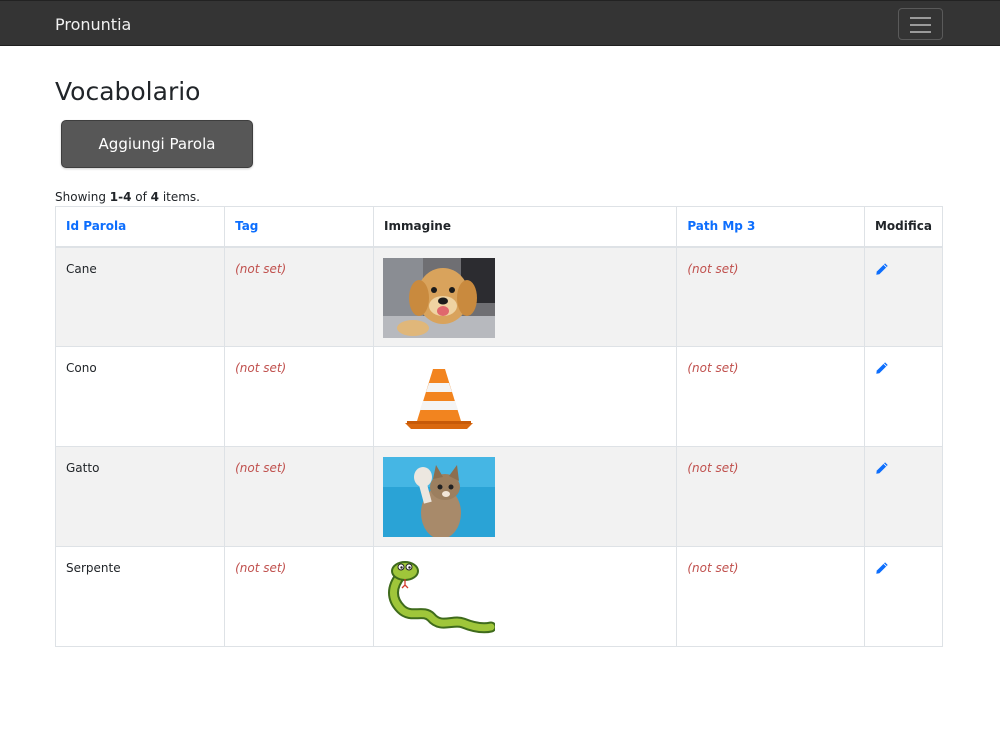 The image size is (1000, 750). What do you see at coordinates (140, 596) in the screenshot?
I see `word-cell: Serpente` at bounding box center [140, 596].